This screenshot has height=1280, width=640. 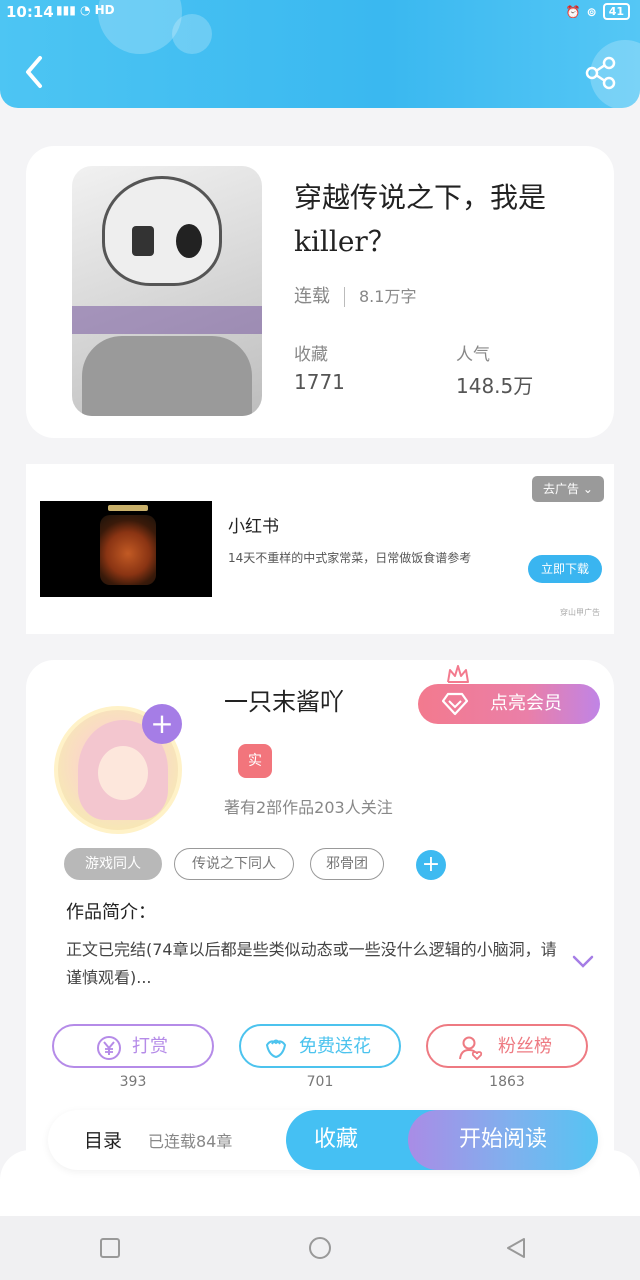 I want to click on fan-ranking-label: 粉丝榜, so click(x=525, y=1046).